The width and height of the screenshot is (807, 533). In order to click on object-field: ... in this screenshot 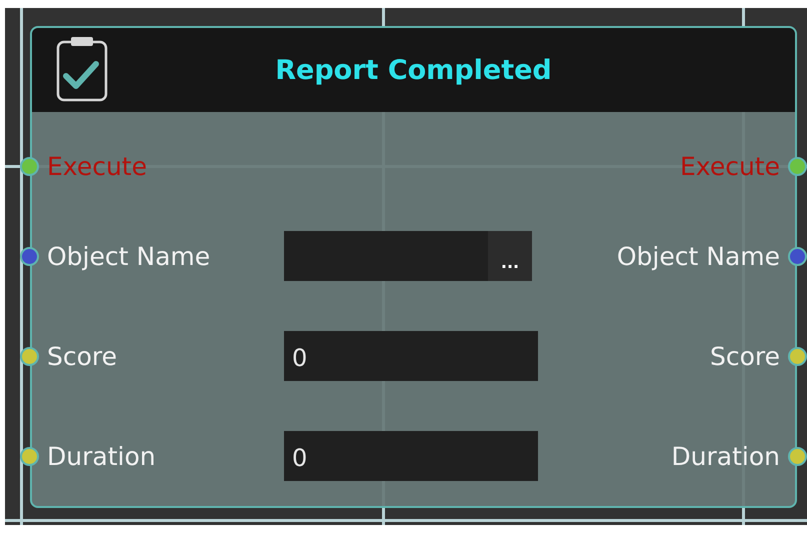, I will do `click(408, 256)`.